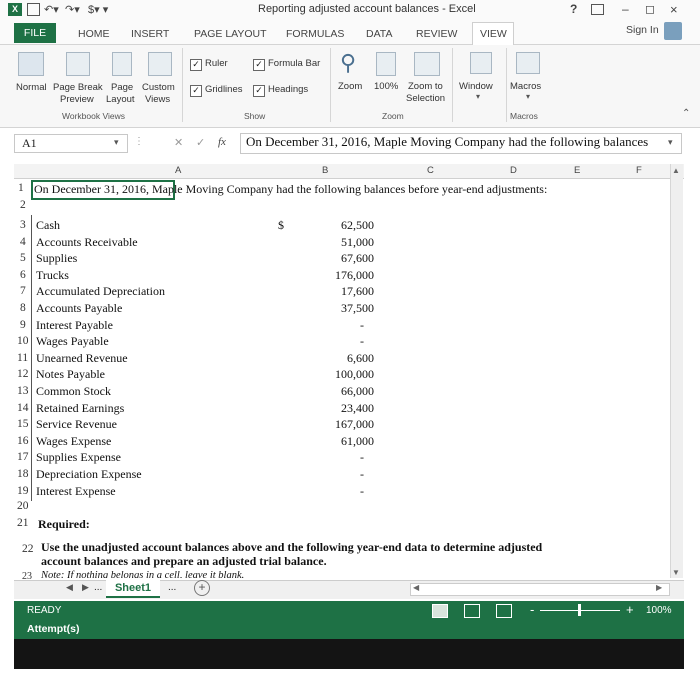 Image resolution: width=700 pixels, height=682 pixels. What do you see at coordinates (52, 275) in the screenshot?
I see `account-name-cell: Trucks` at bounding box center [52, 275].